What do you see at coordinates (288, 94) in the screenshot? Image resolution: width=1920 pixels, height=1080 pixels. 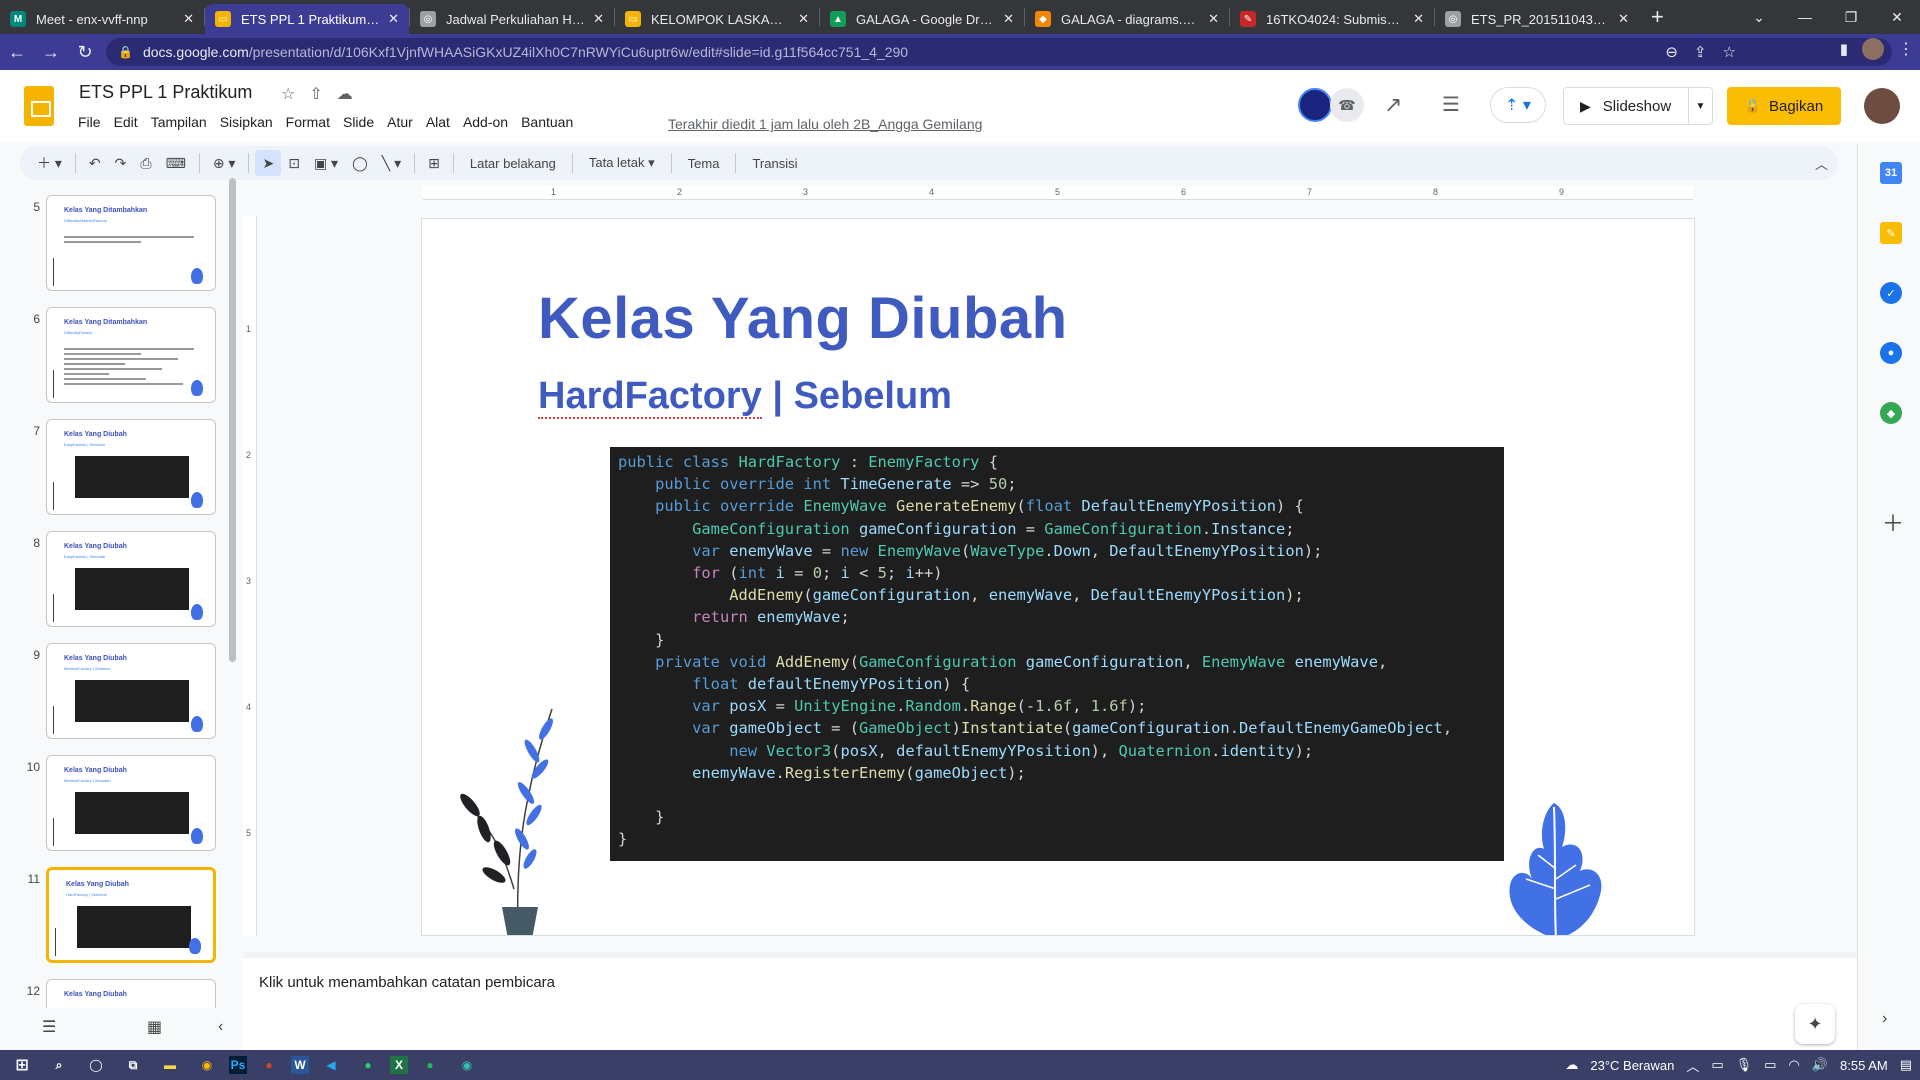 I see `star-icon: ☆` at bounding box center [288, 94].